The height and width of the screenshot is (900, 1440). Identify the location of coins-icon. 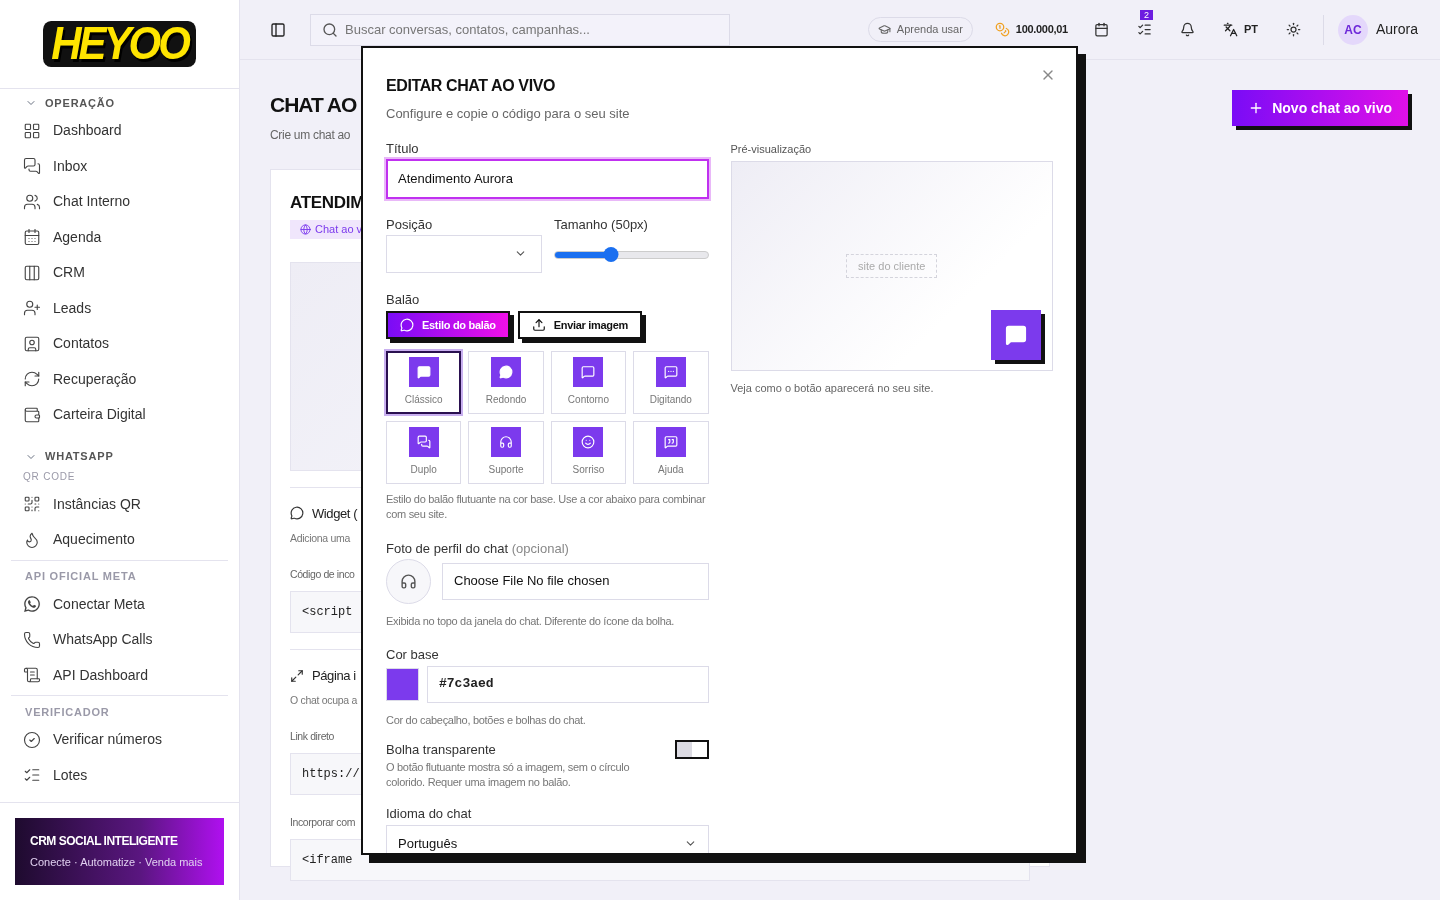
(1002, 29).